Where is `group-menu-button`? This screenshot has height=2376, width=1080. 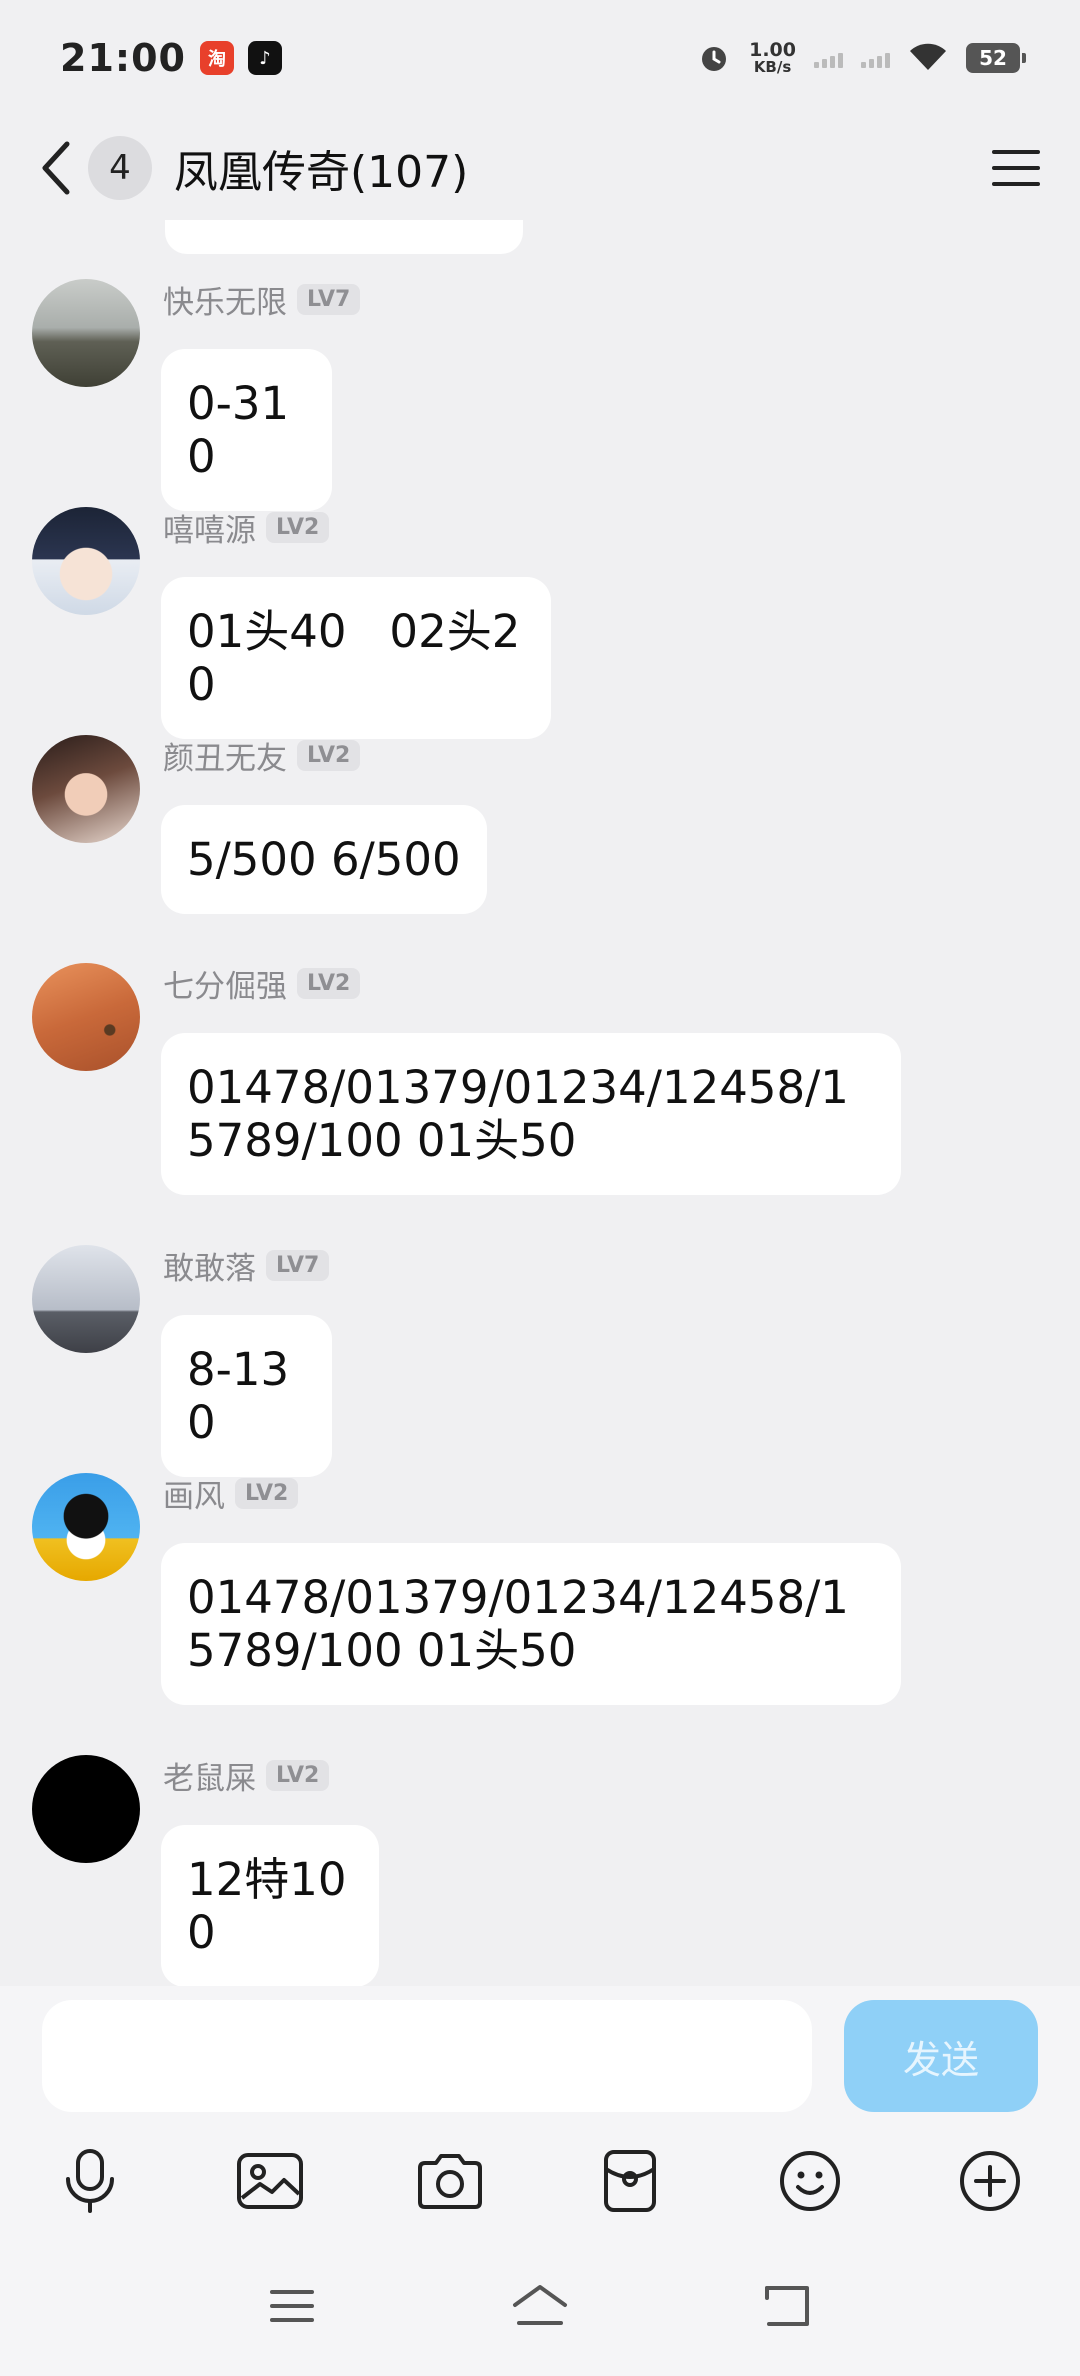 group-menu-button is located at coordinates (1016, 168).